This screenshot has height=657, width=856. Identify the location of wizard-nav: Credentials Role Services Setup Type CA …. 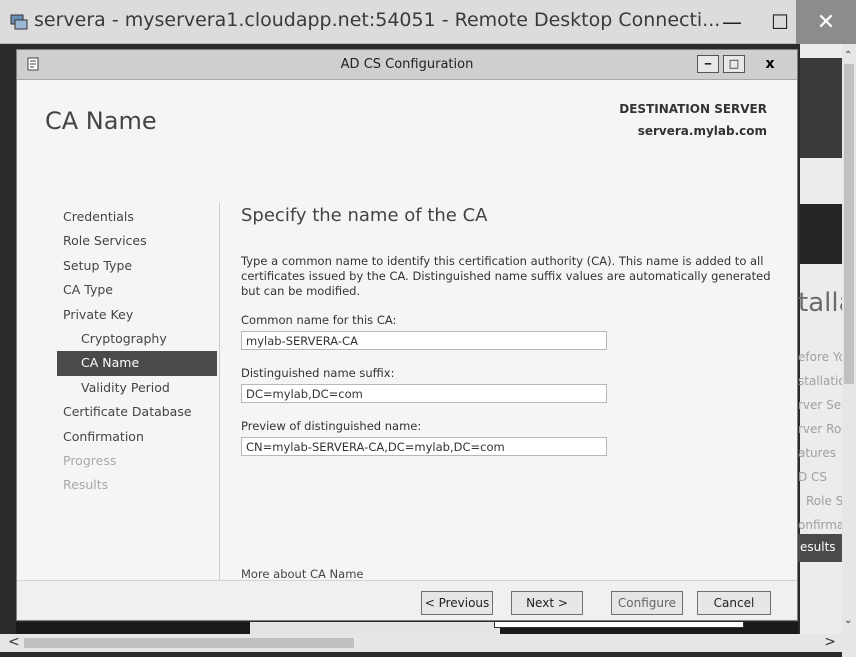
(119, 351).